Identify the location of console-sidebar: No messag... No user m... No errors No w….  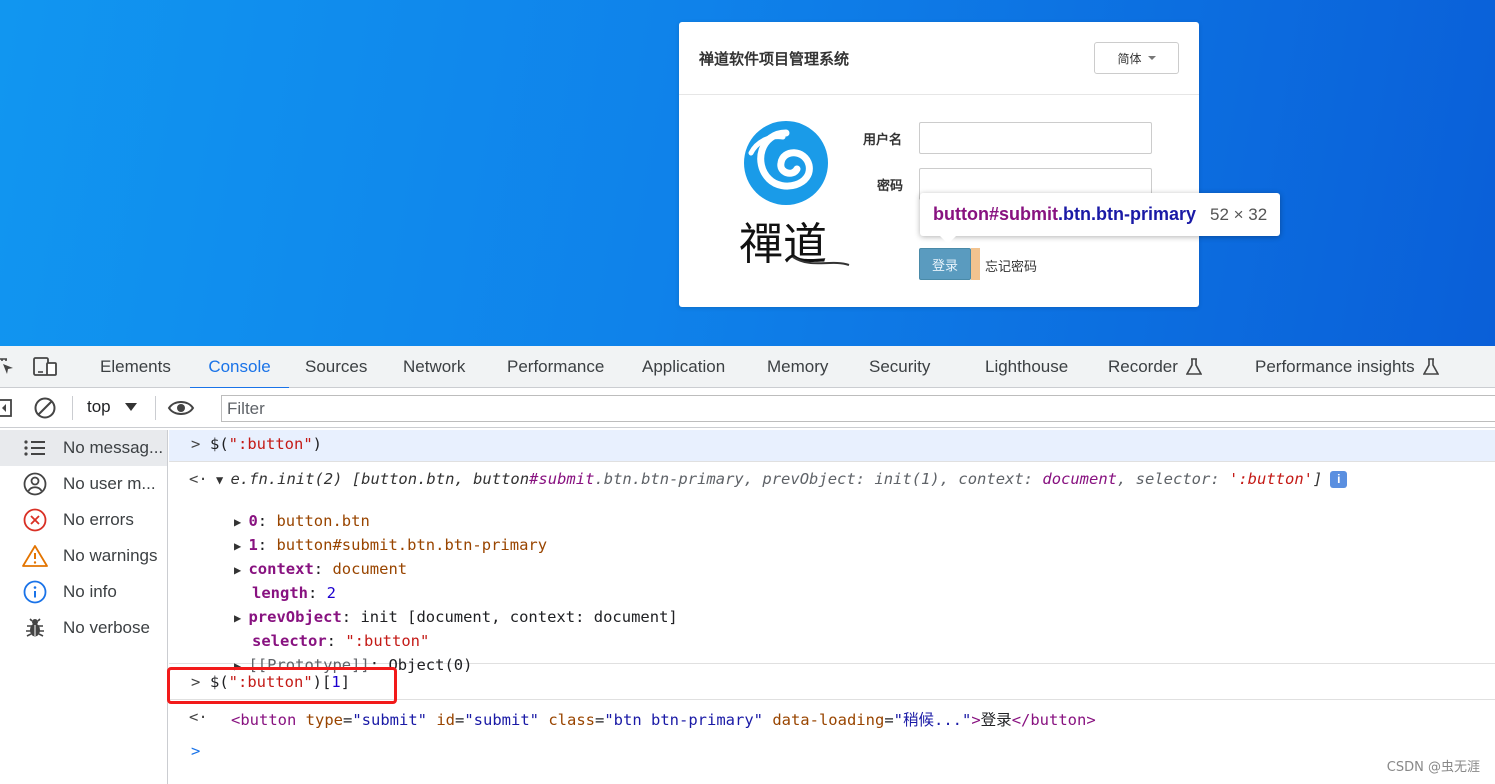
(84, 607).